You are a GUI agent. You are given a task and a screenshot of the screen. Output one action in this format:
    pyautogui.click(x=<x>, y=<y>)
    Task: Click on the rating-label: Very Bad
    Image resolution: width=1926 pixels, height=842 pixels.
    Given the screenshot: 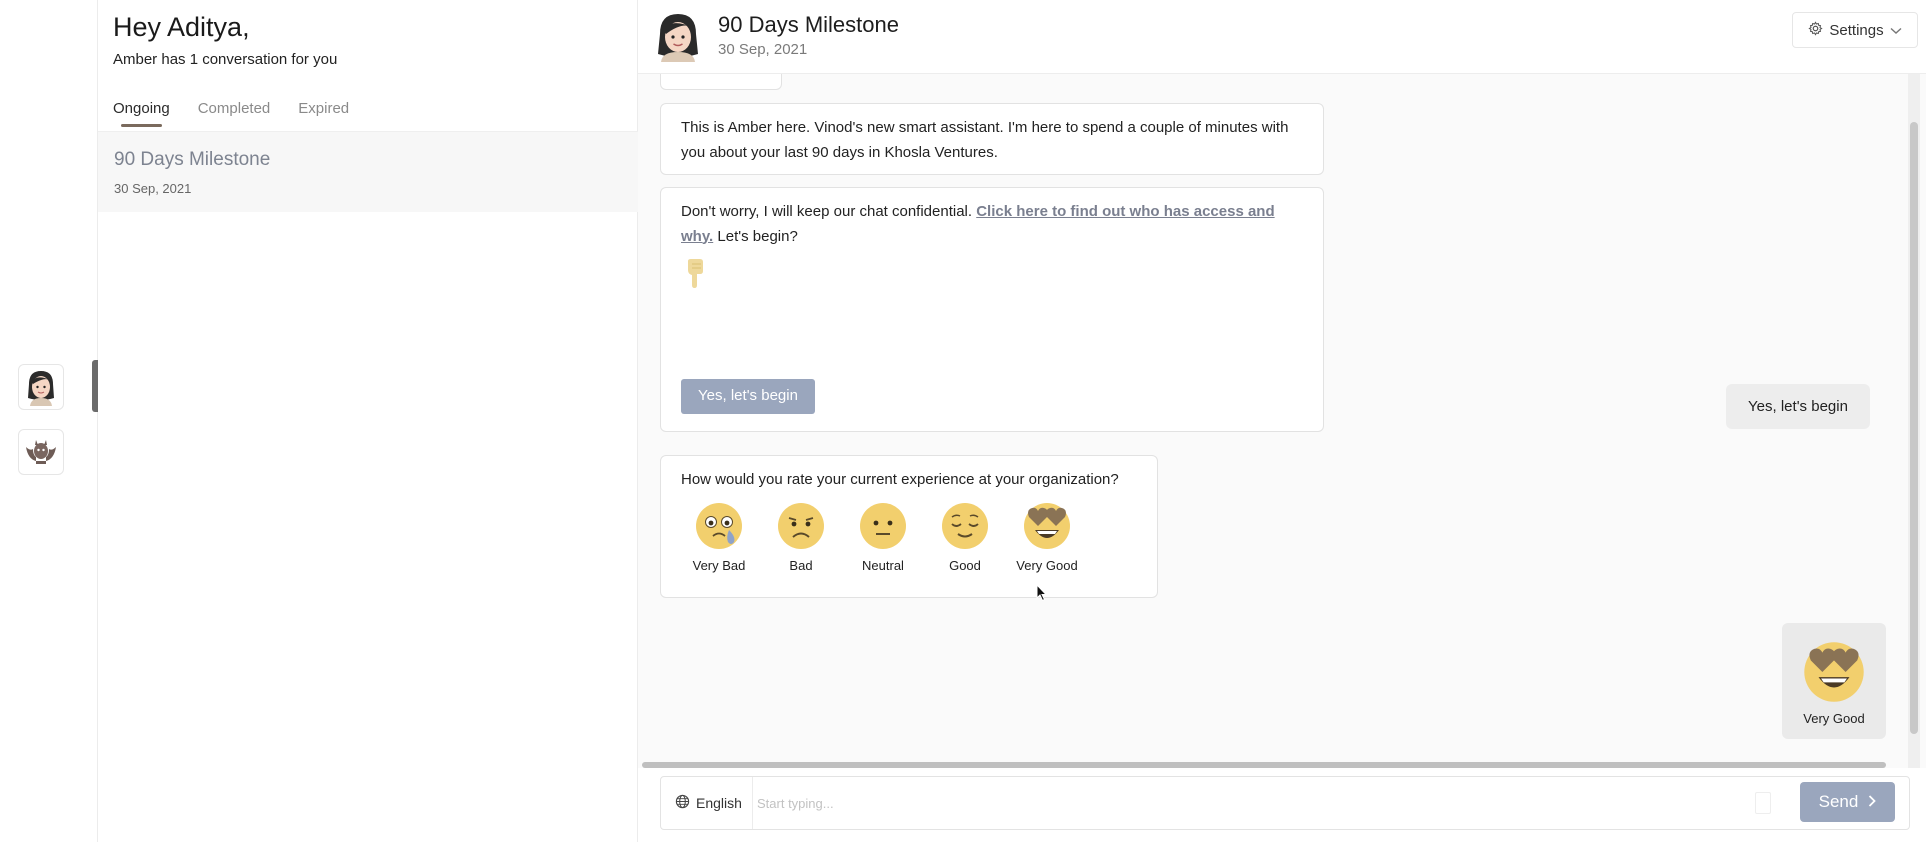 What is the action you would take?
    pyautogui.click(x=719, y=565)
    